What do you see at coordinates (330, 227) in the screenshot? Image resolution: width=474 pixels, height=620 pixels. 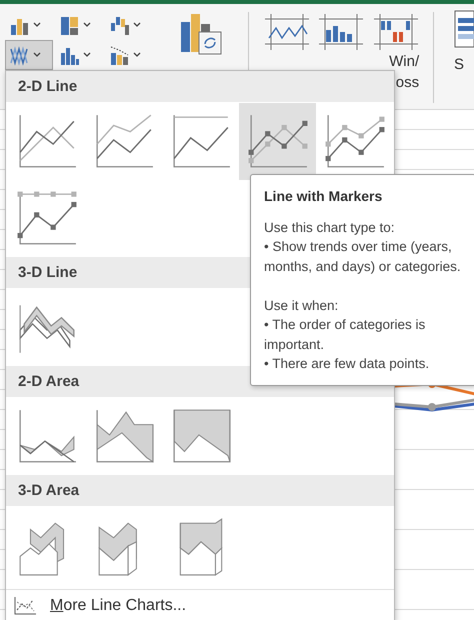 I see `tooltip-text: Use this chart type to:` at bounding box center [330, 227].